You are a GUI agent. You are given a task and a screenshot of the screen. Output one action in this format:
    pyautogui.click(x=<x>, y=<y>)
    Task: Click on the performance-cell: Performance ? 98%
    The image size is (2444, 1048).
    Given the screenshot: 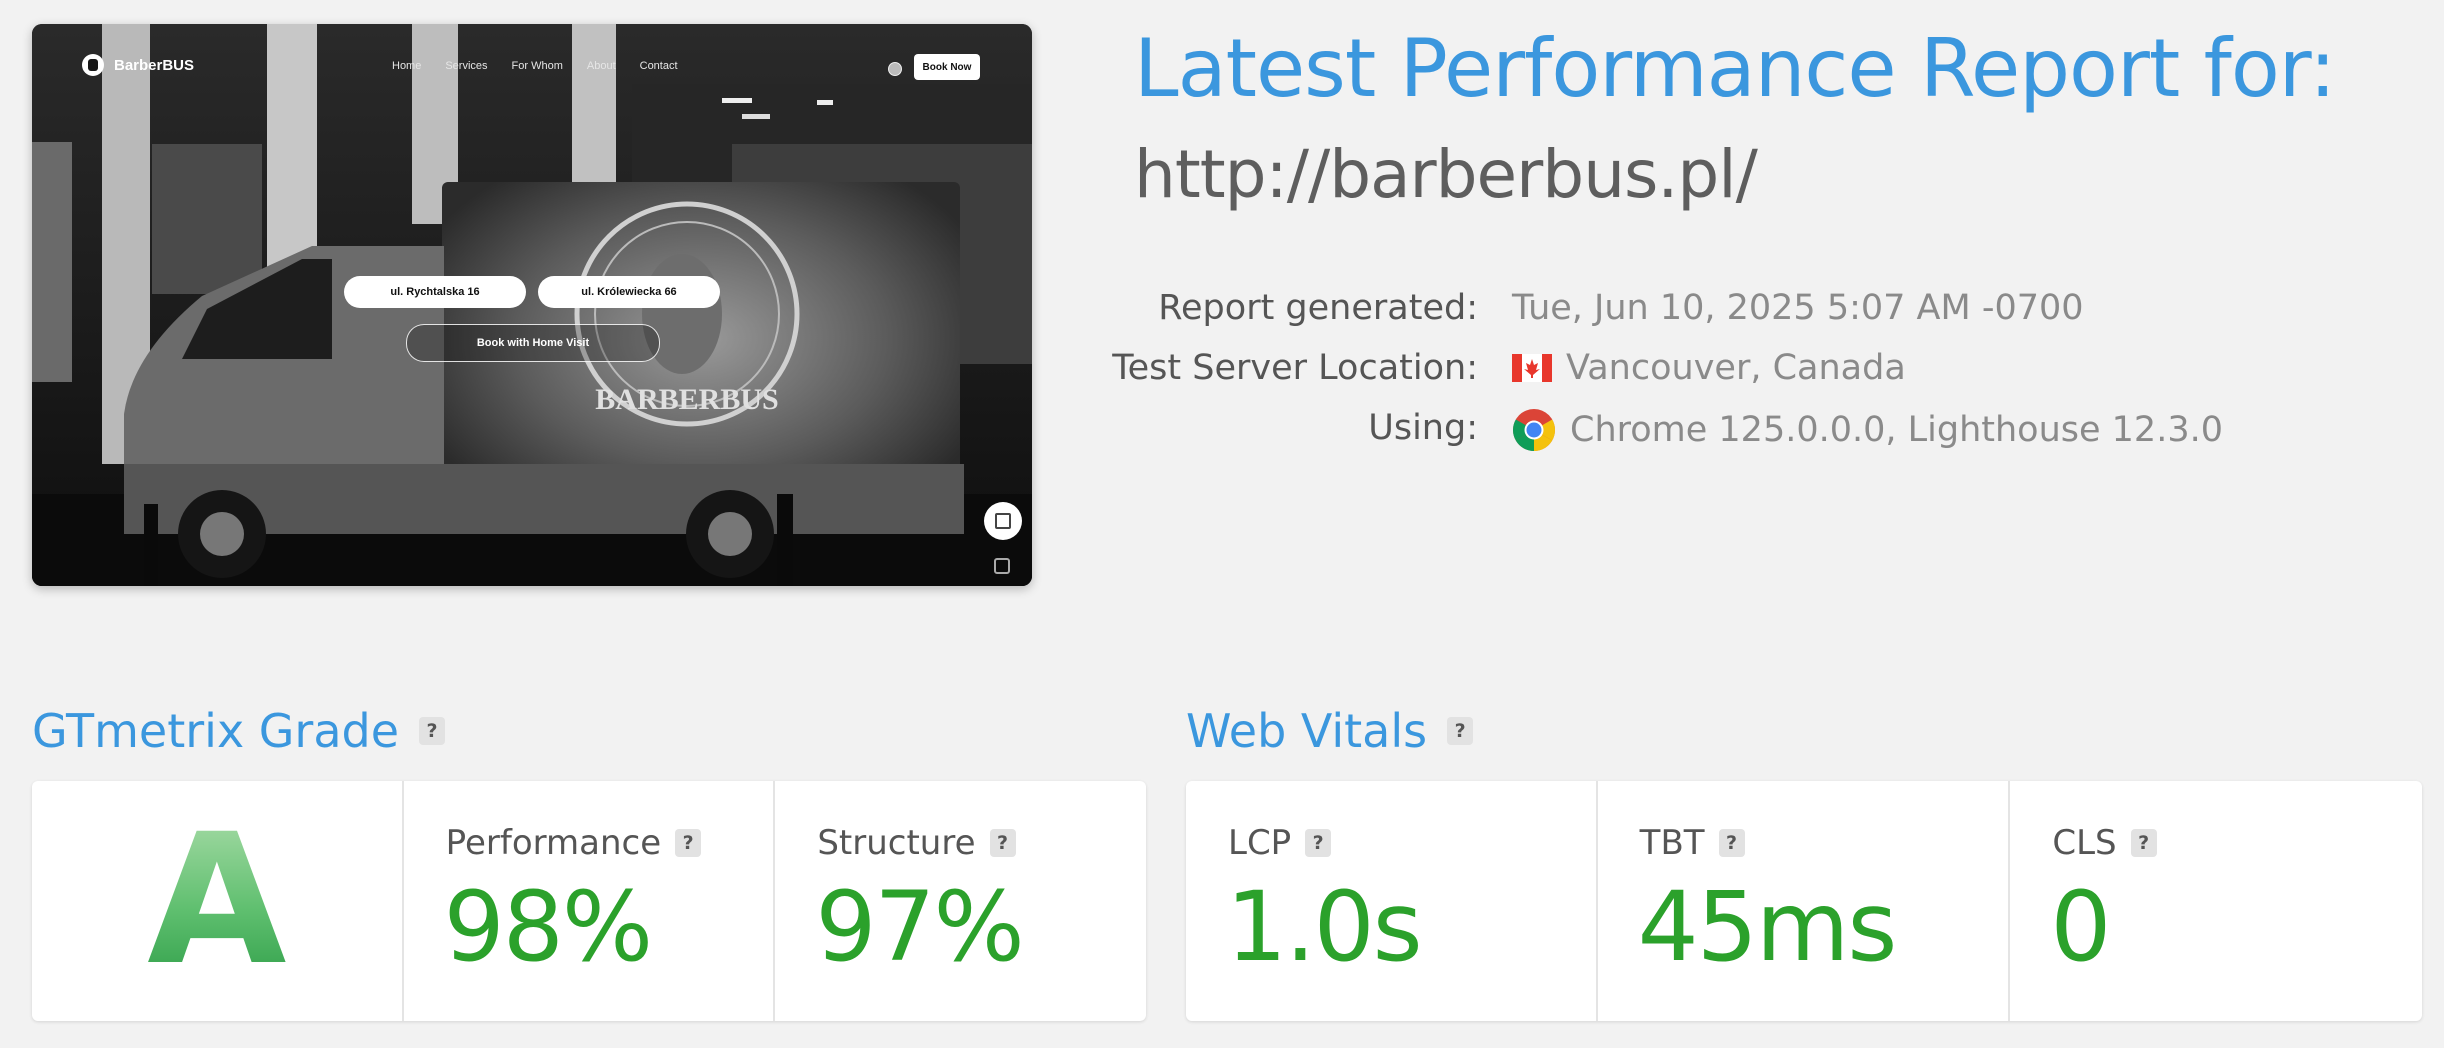 What is the action you would take?
    pyautogui.click(x=590, y=901)
    